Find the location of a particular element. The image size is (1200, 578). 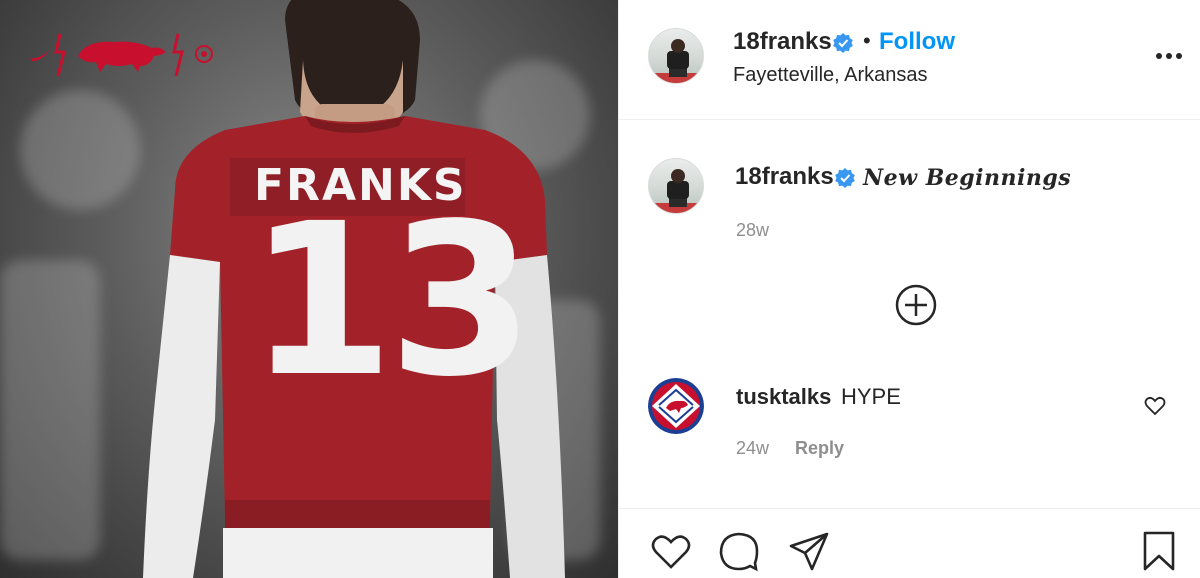

share-icon is located at coordinates (809, 551).